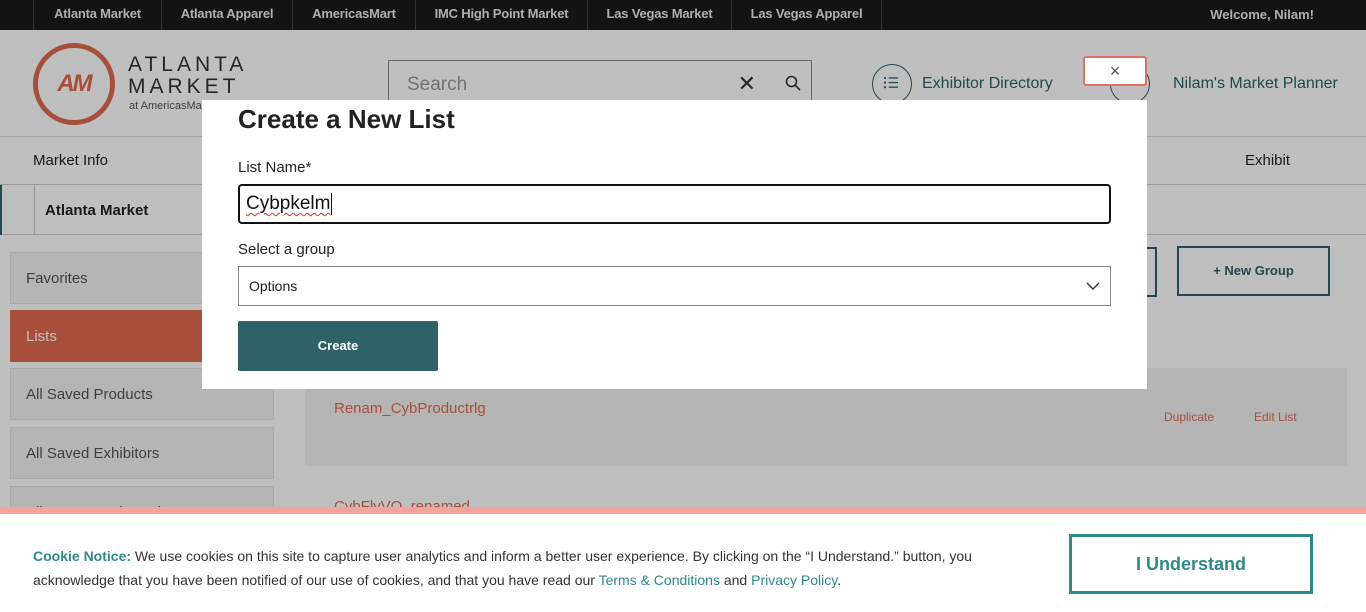  Describe the element at coordinates (794, 580) in the screenshot. I see `privacy-link: Privacy Policy` at that location.